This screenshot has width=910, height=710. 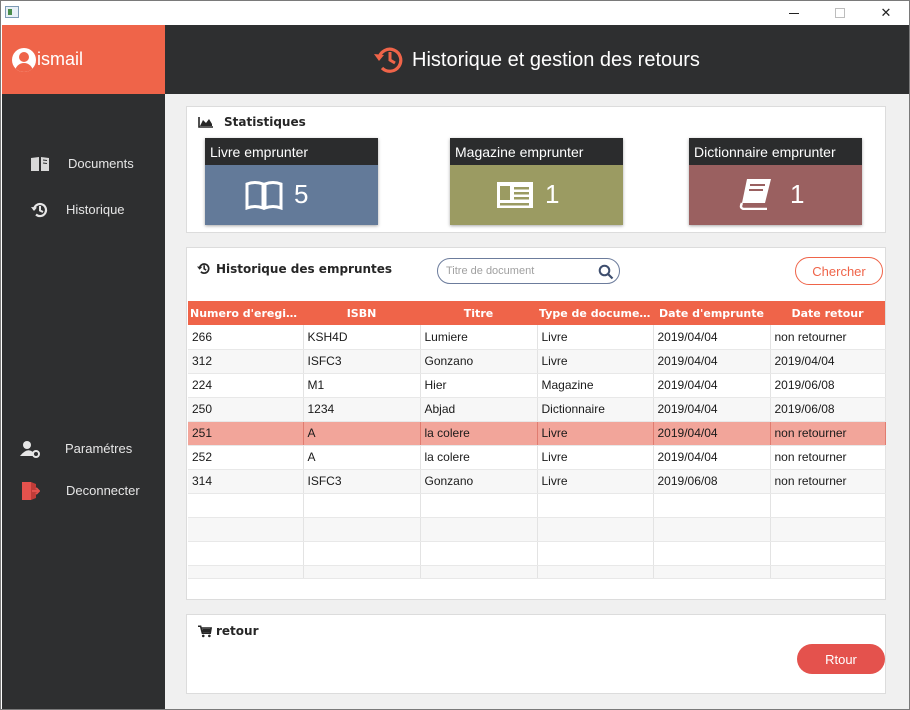 I want to click on maximize-icon, so click(x=840, y=13).